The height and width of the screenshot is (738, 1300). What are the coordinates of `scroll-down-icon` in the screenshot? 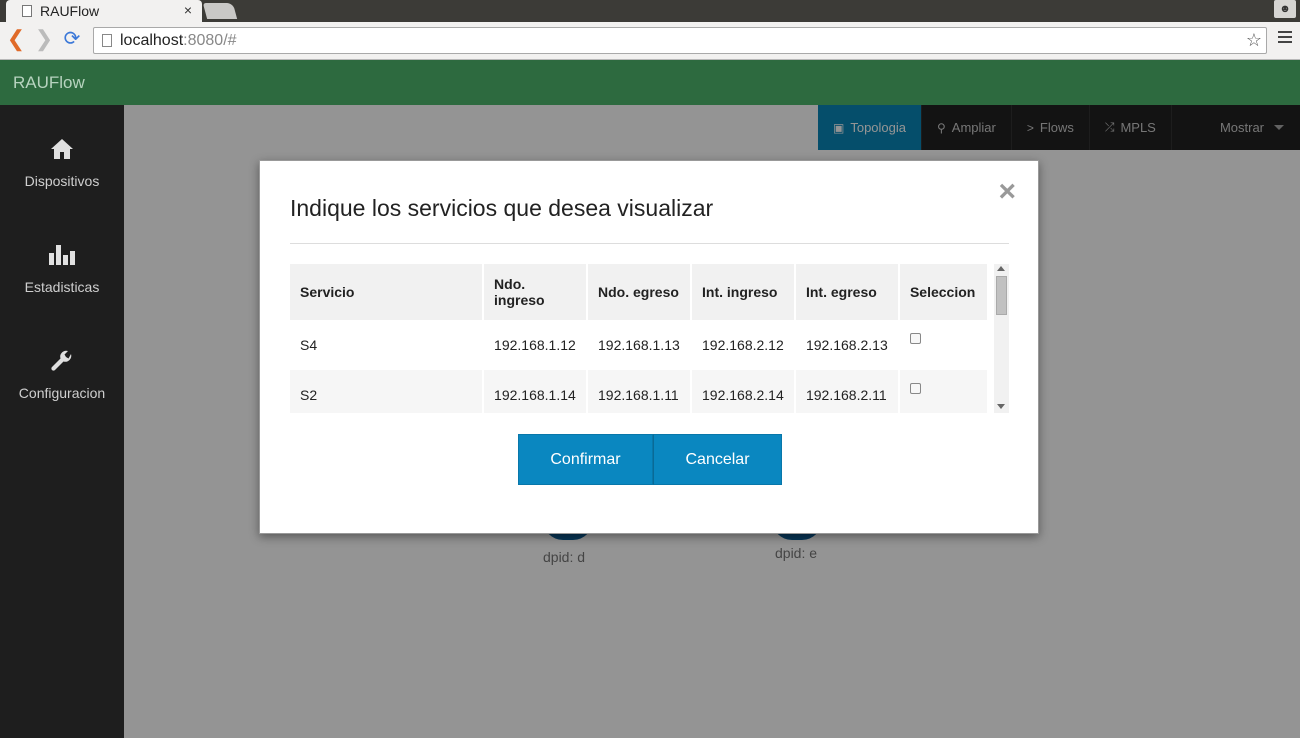 It's located at (1001, 406).